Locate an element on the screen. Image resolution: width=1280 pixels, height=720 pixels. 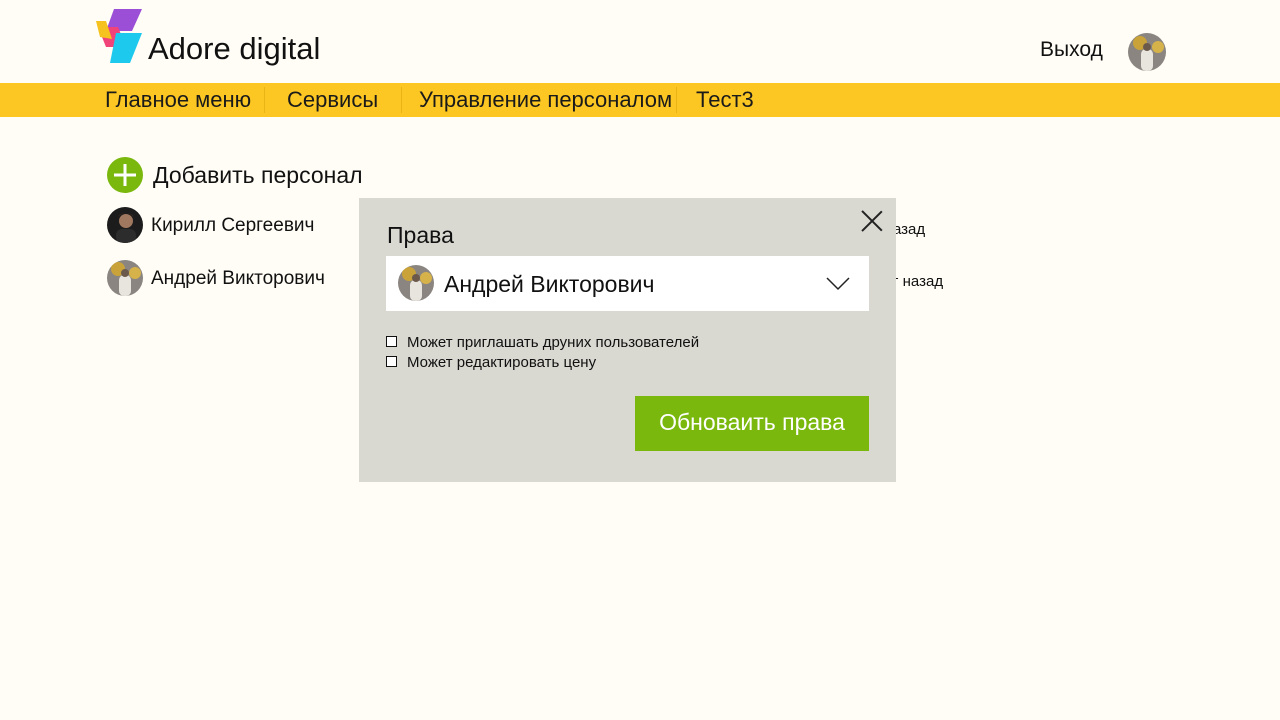
logout-link: Выход is located at coordinates (1071, 50).